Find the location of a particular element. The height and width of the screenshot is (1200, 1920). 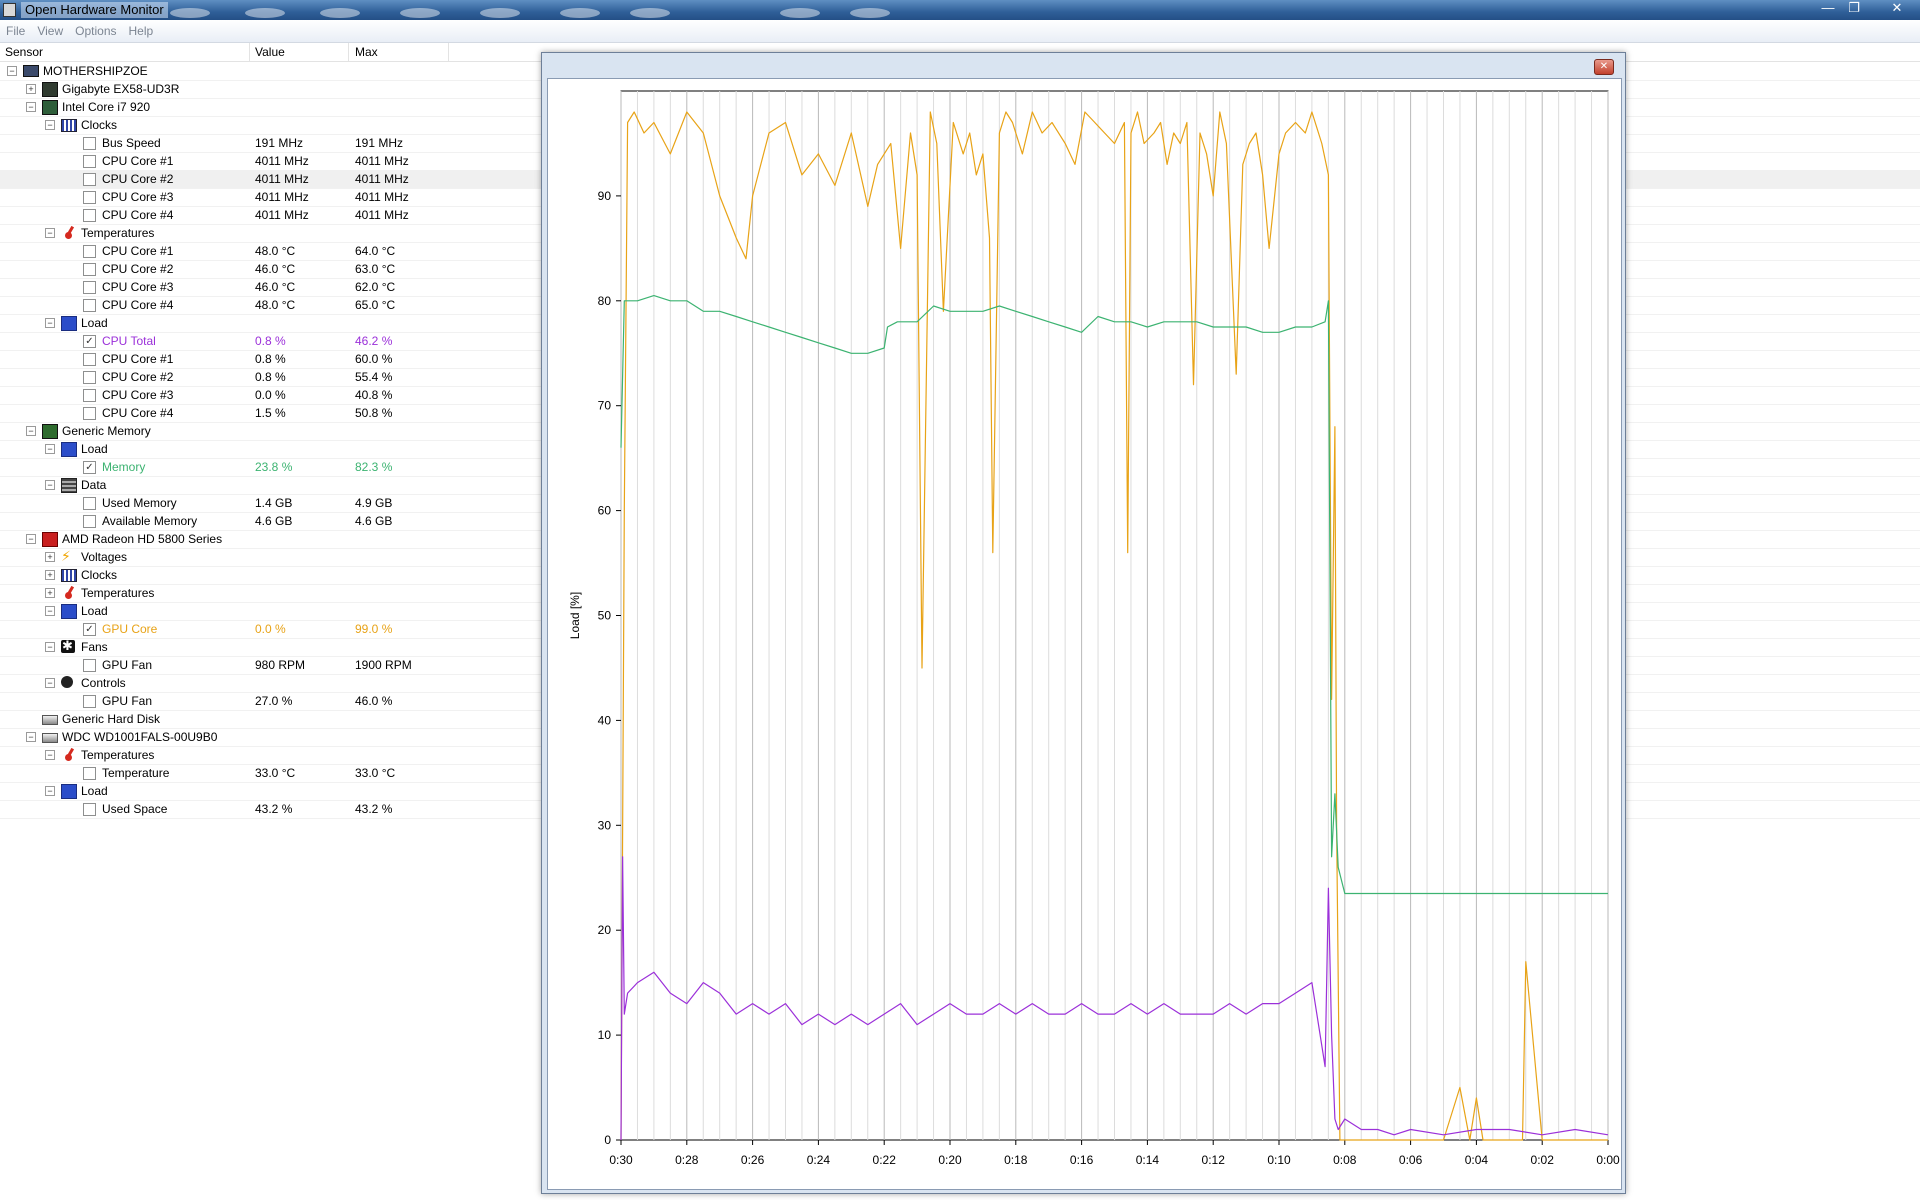

sensor-max: 63.0 °C is located at coordinates (375, 269).